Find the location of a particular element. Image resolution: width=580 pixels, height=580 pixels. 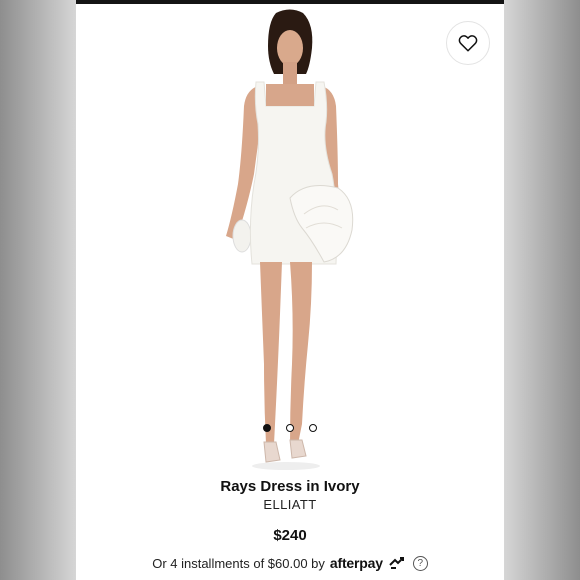

wishlist-button is located at coordinates (468, 43).